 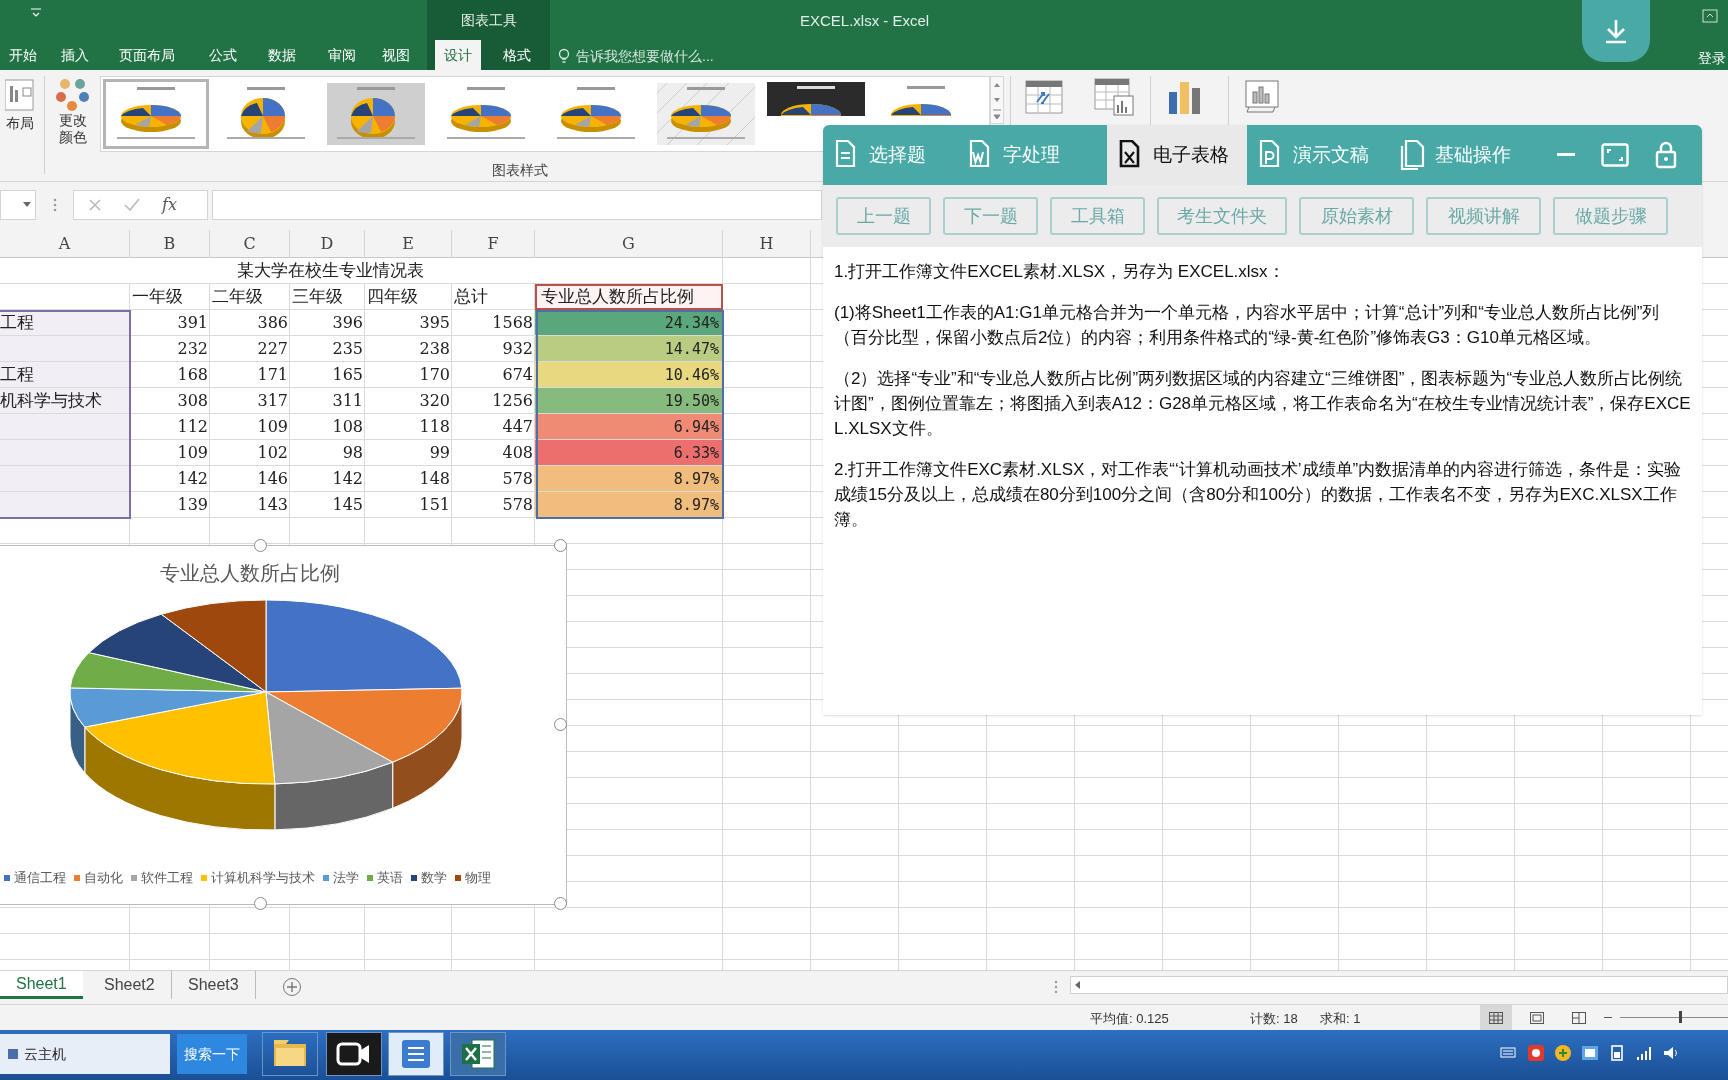 I want to click on column-header: G, so click(x=628, y=244).